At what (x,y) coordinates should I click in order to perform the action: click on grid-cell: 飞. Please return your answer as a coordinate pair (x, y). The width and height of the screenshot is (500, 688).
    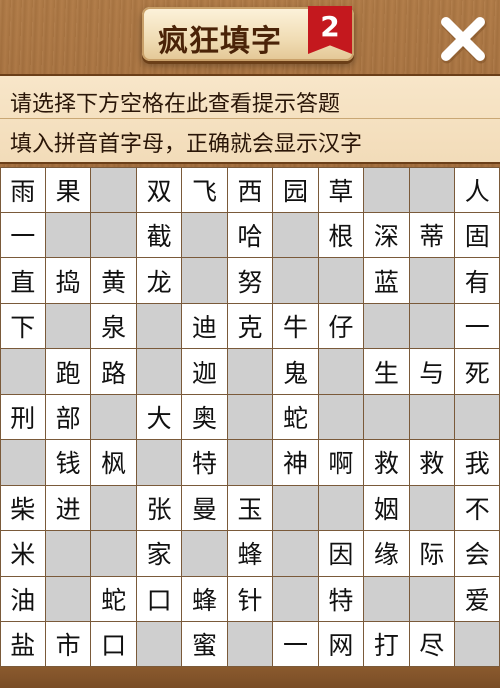
    Looking at the image, I should click on (204, 189).